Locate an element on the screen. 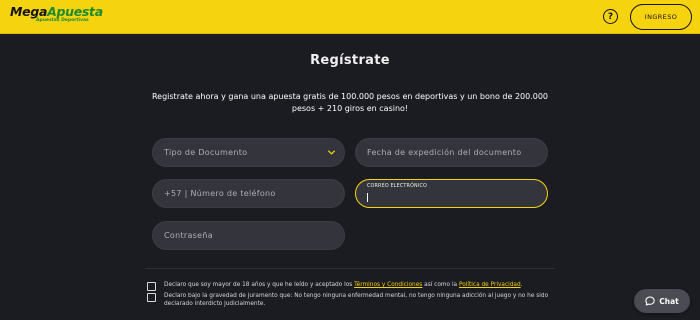 Image resolution: width=700 pixels, height=320 pixels. password-placeholder: Contraseña is located at coordinates (188, 235).